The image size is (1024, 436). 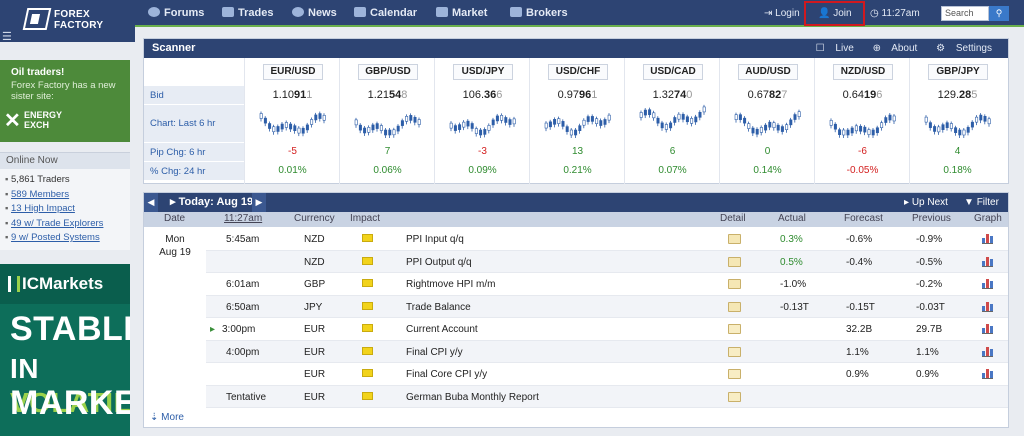 What do you see at coordinates (472, 397) in the screenshot?
I see `event-title: German Buba Monthly Report` at bounding box center [472, 397].